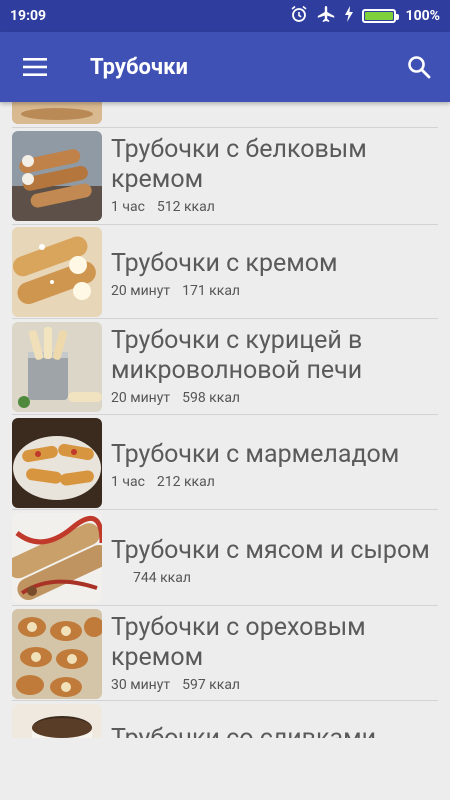 The width and height of the screenshot is (450, 800). What do you see at coordinates (255, 454) in the screenshot?
I see `recipe-name: Трубочки с мармеладом` at bounding box center [255, 454].